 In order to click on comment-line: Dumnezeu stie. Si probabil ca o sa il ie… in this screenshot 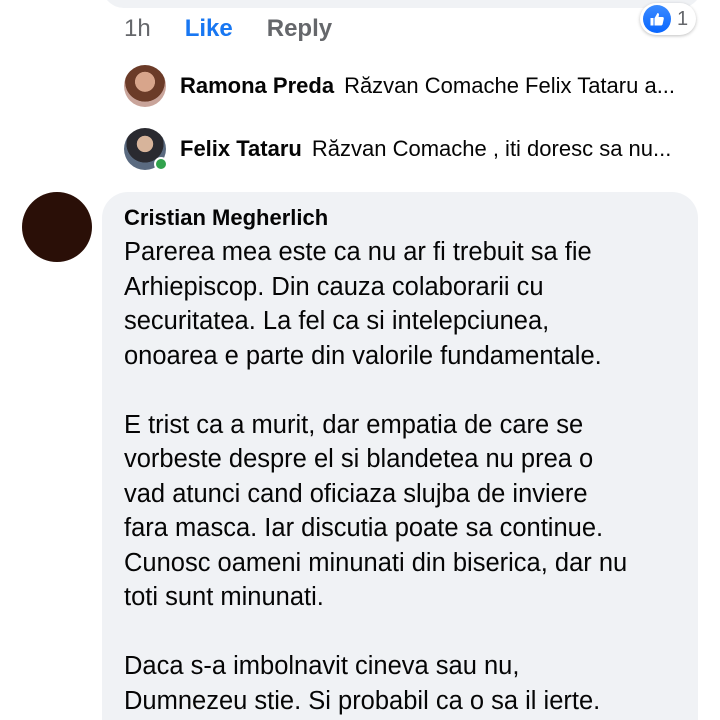, I will do `click(362, 700)`.